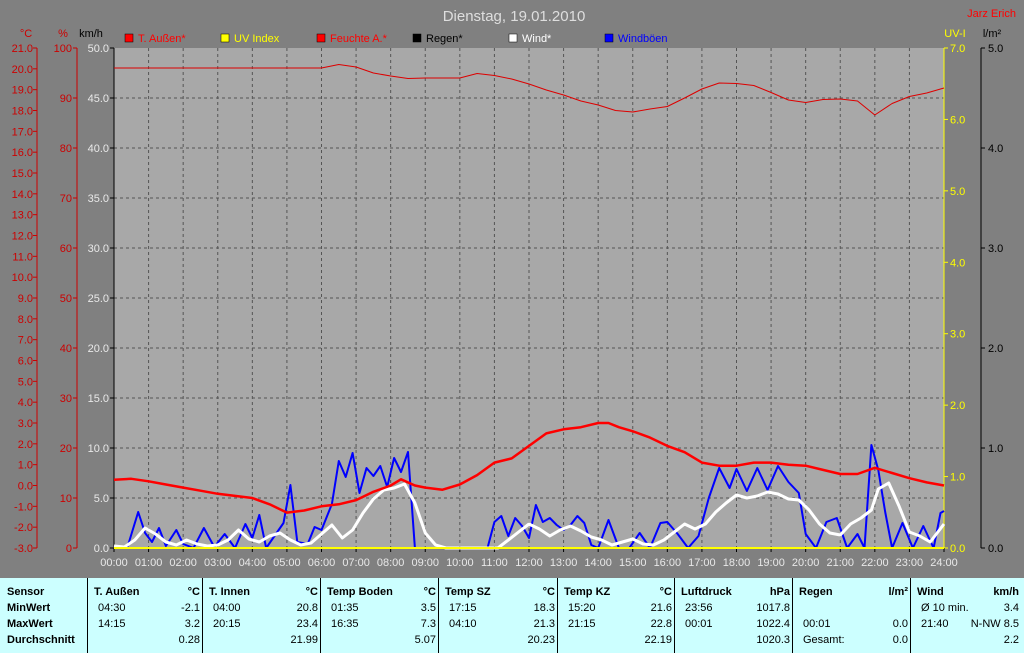  I want to click on stats-column-unit: km/h, so click(1006, 592).